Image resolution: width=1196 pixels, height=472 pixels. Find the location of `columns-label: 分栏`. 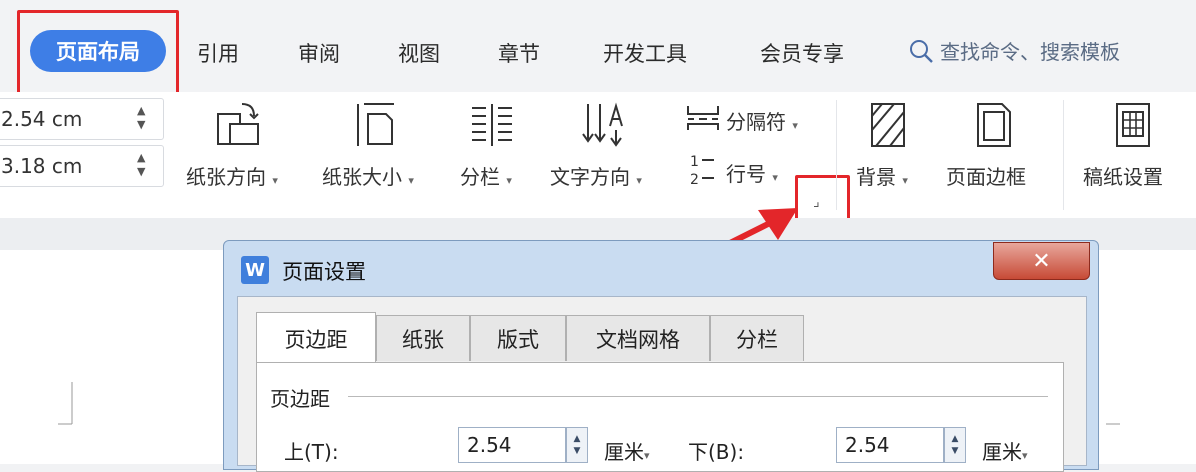

columns-label: 分栏 is located at coordinates (480, 177).